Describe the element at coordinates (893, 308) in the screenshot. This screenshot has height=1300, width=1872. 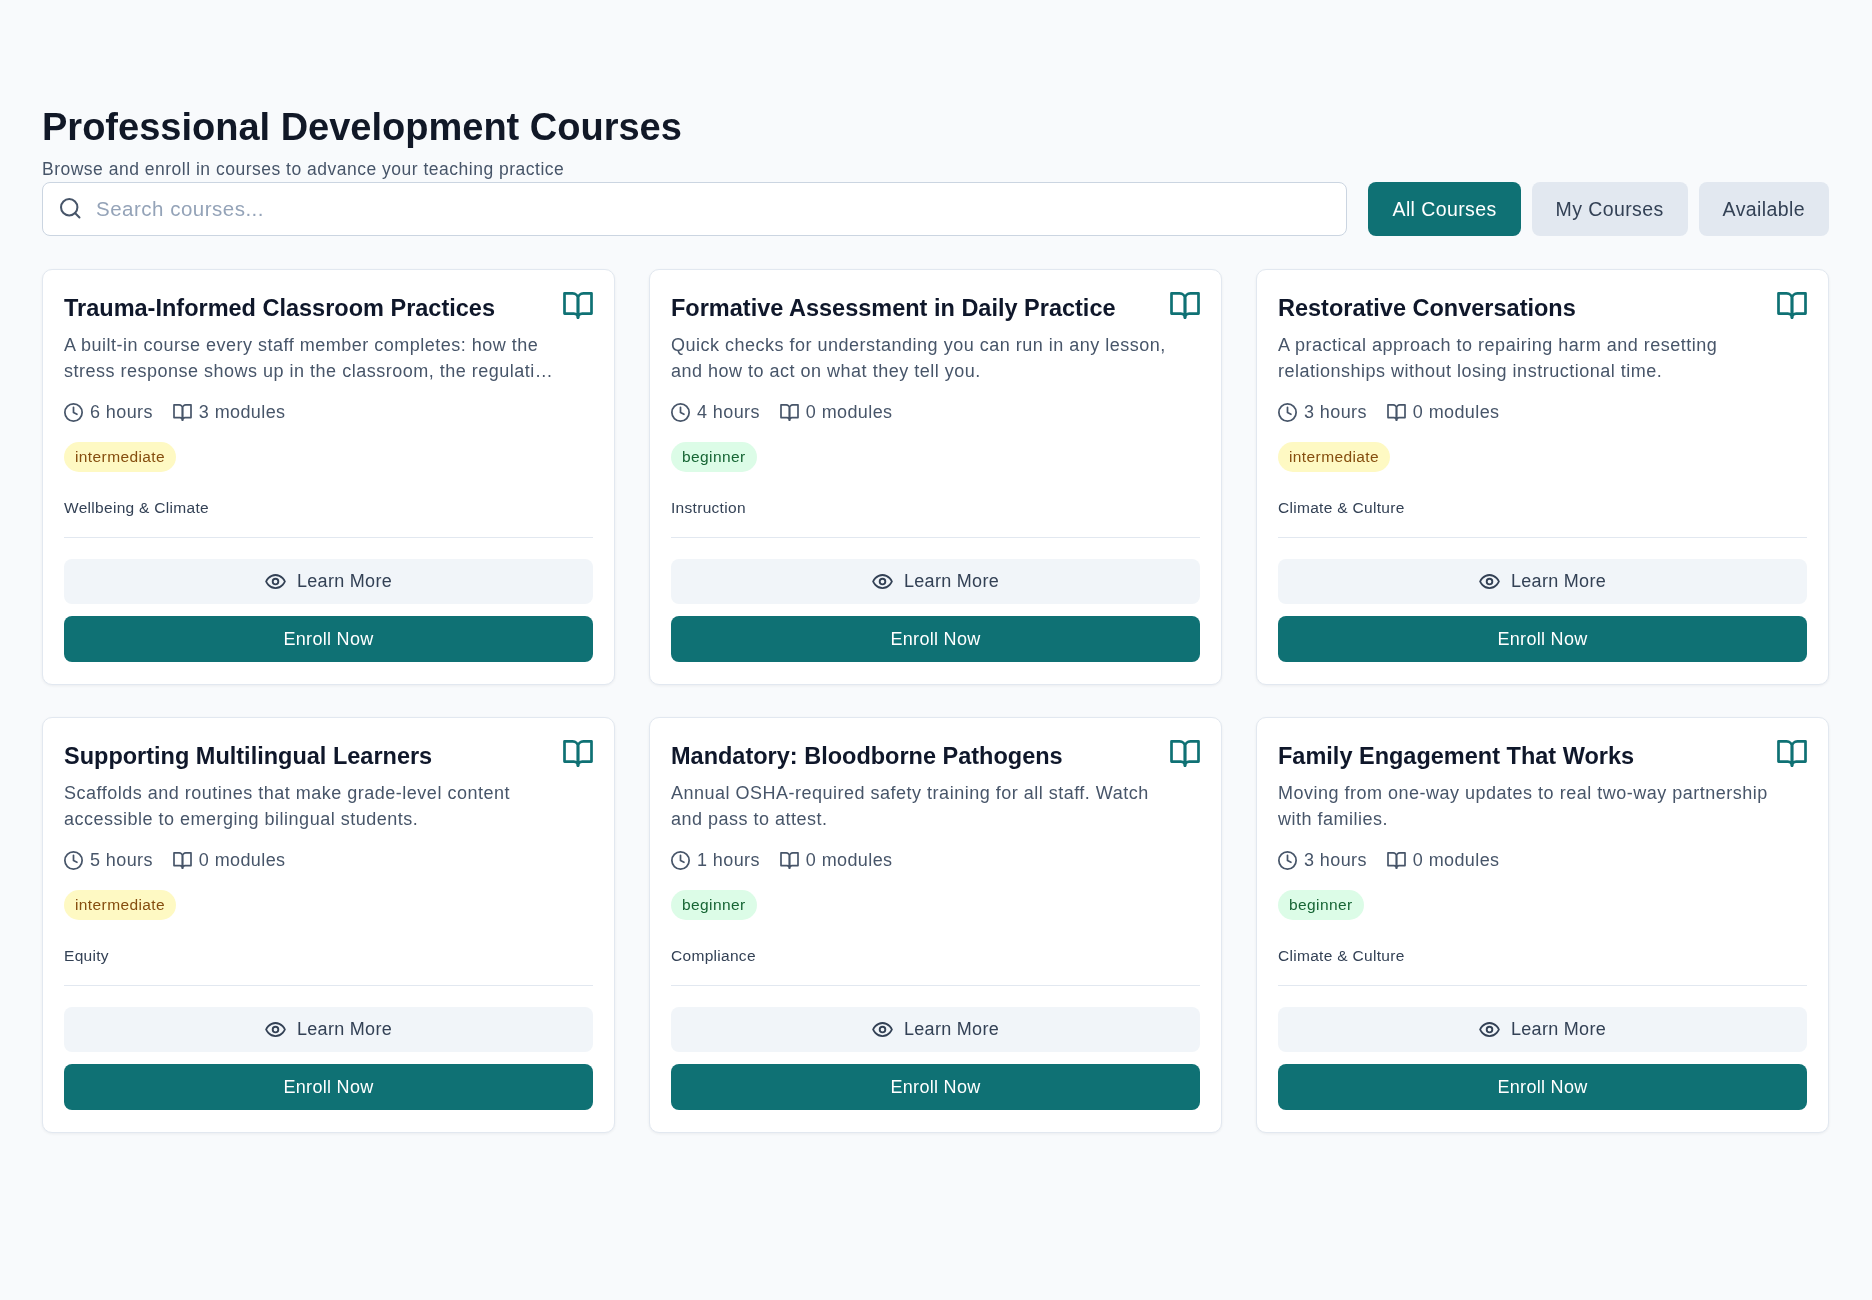
I see `course-title: Formative Assessment in Daily Practice` at that location.